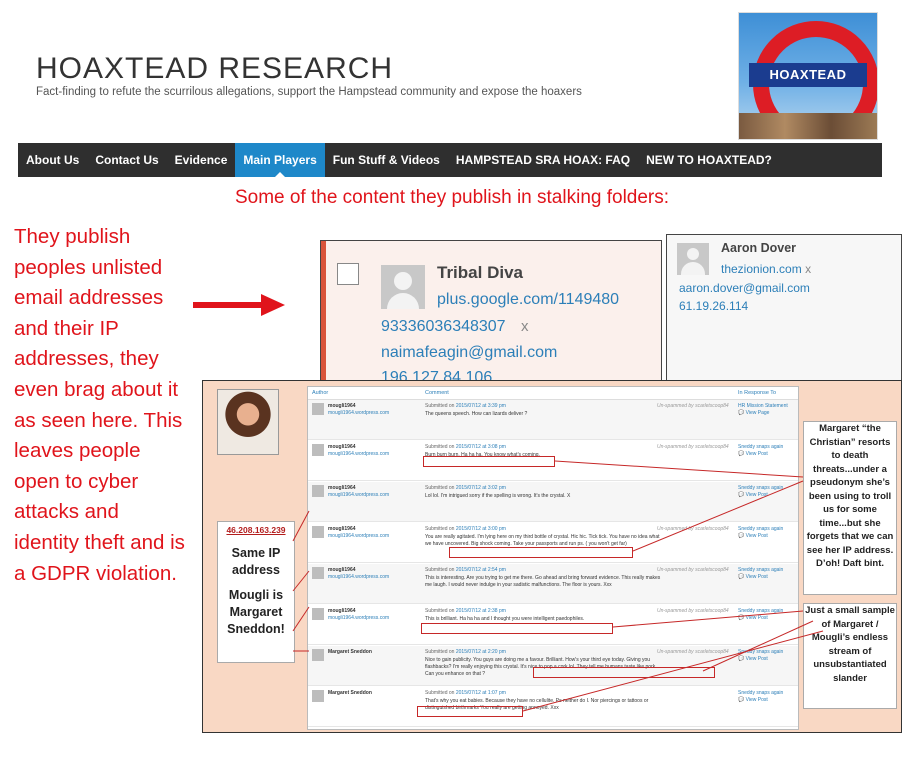 The image size is (904, 766). What do you see at coordinates (323, 316) in the screenshot?
I see `card-stripe` at bounding box center [323, 316].